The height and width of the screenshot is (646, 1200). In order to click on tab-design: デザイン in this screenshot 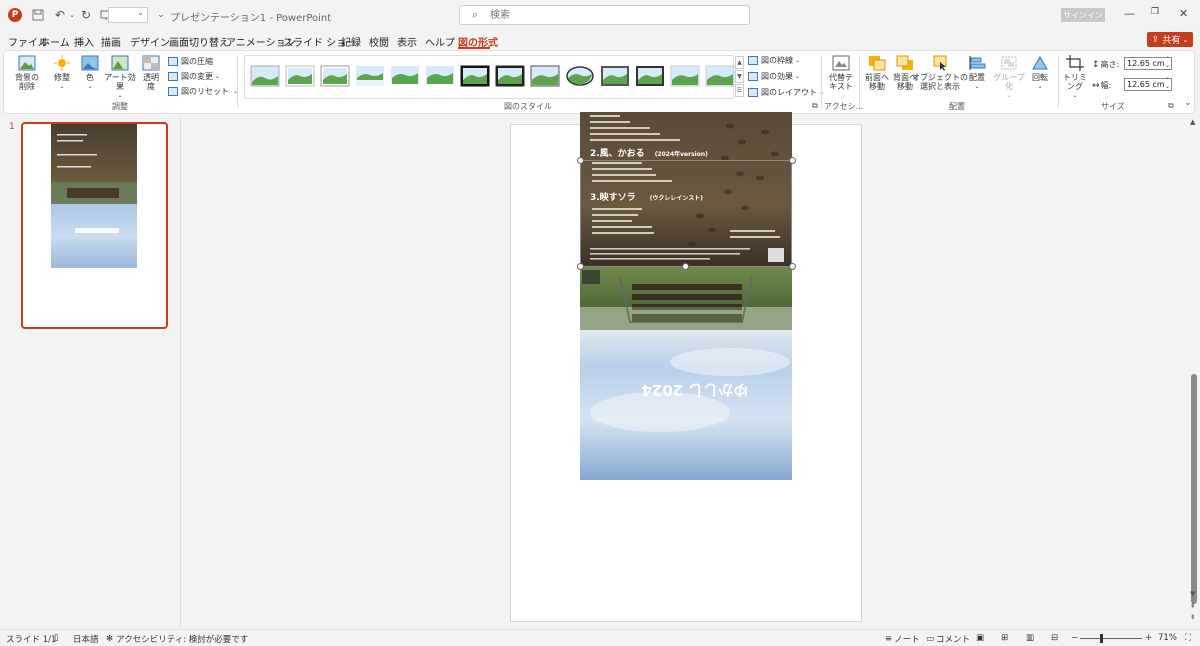, I will do `click(150, 41)`.